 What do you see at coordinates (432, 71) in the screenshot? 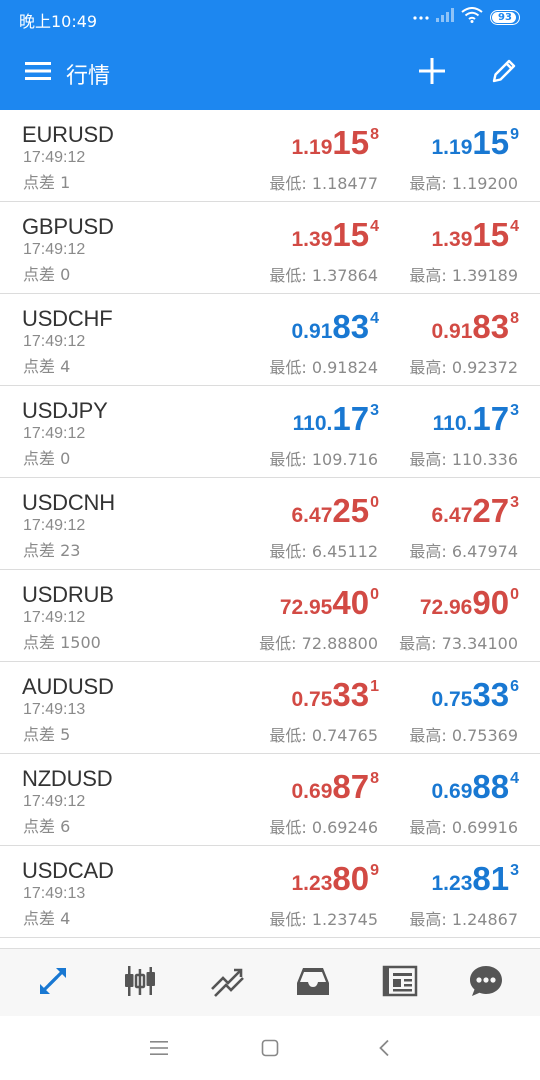
I see `add-icon` at bounding box center [432, 71].